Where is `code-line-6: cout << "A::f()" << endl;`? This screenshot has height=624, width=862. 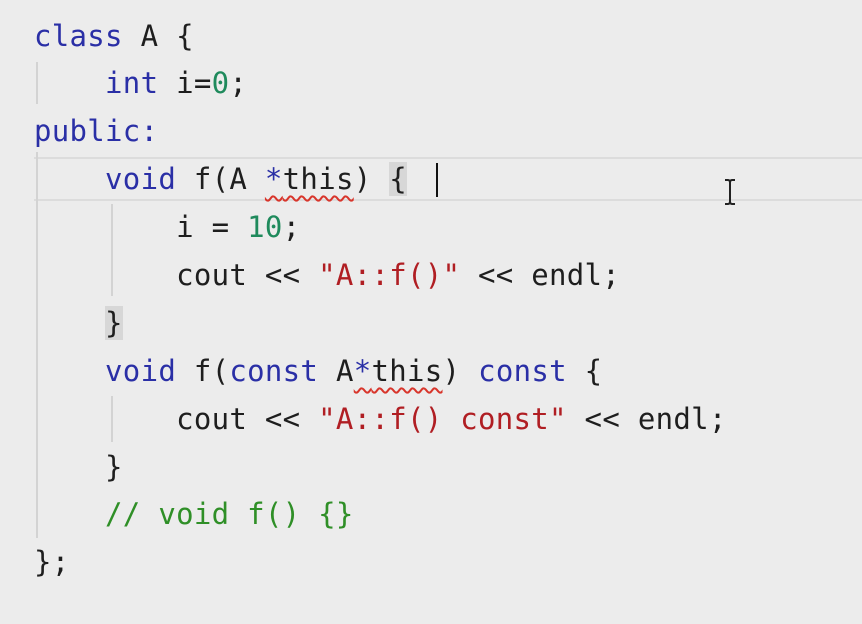 code-line-6: cout << "A::f()" << endl; is located at coordinates (327, 275).